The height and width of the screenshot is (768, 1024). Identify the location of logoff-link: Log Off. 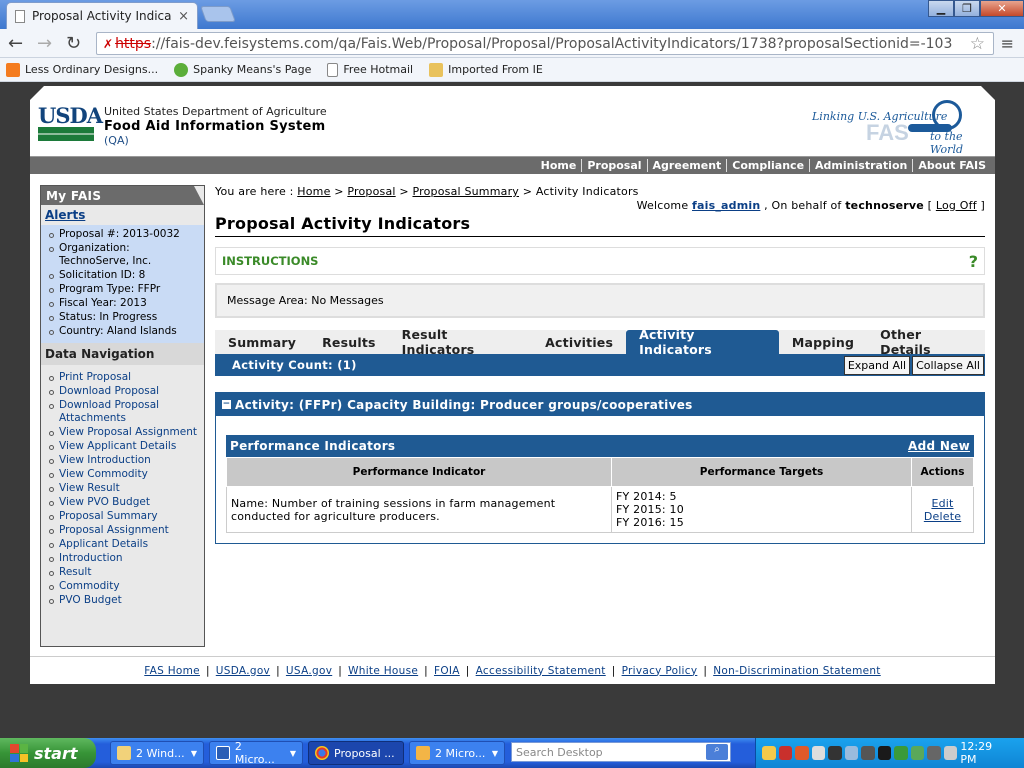
(956, 205).